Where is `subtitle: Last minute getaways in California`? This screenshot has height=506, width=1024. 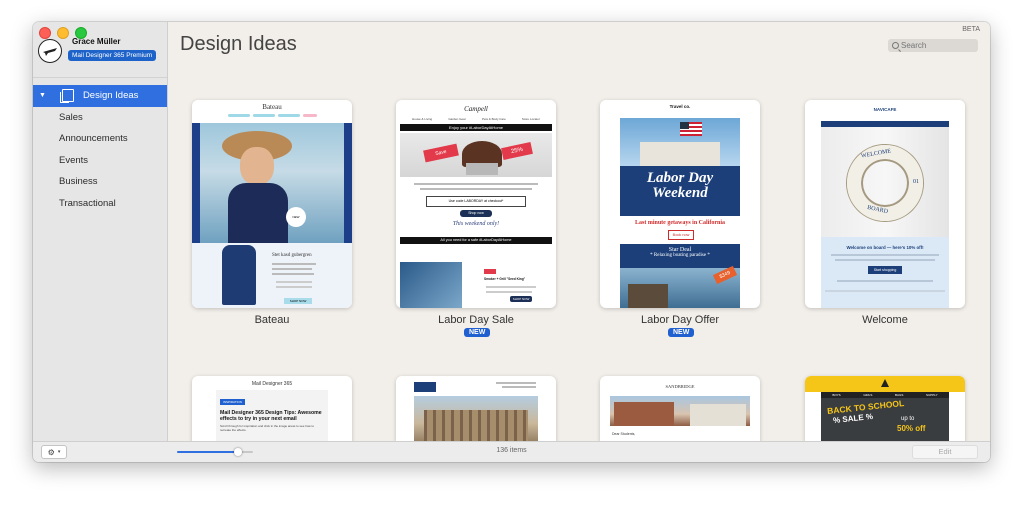 subtitle: Last minute getaways in California is located at coordinates (680, 223).